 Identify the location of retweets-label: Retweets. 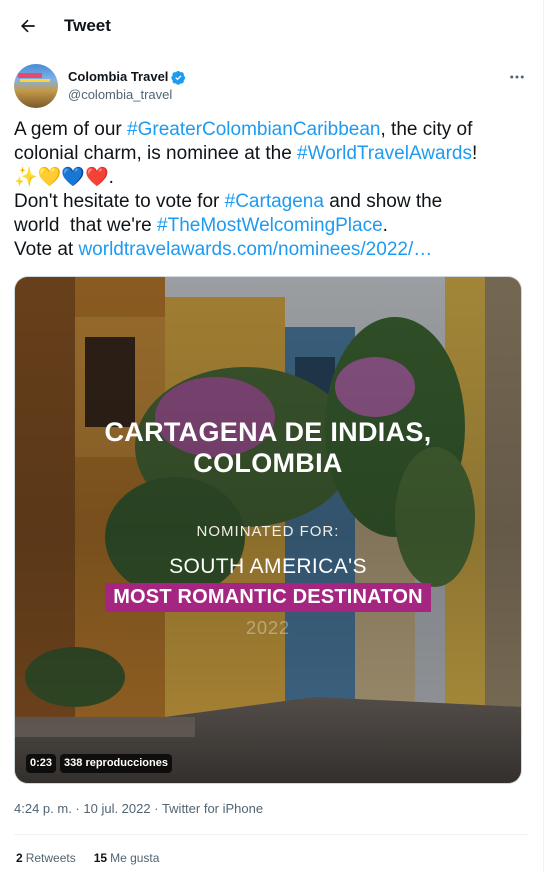
(50, 858).